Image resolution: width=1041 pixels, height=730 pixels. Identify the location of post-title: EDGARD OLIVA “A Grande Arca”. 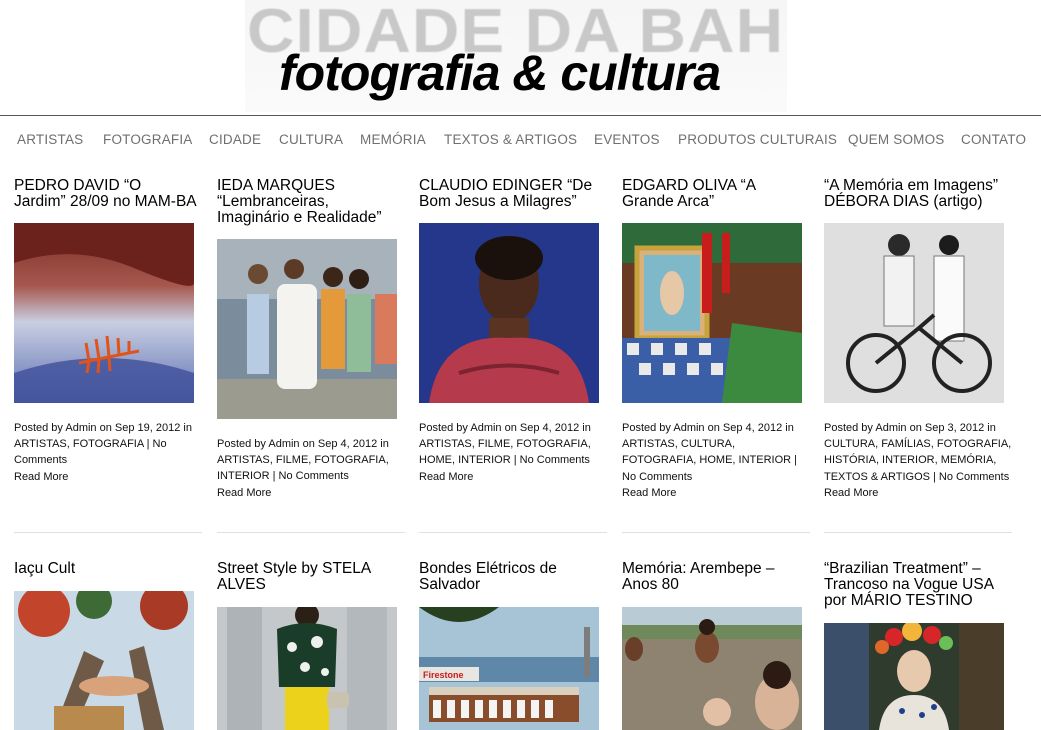
(717, 194).